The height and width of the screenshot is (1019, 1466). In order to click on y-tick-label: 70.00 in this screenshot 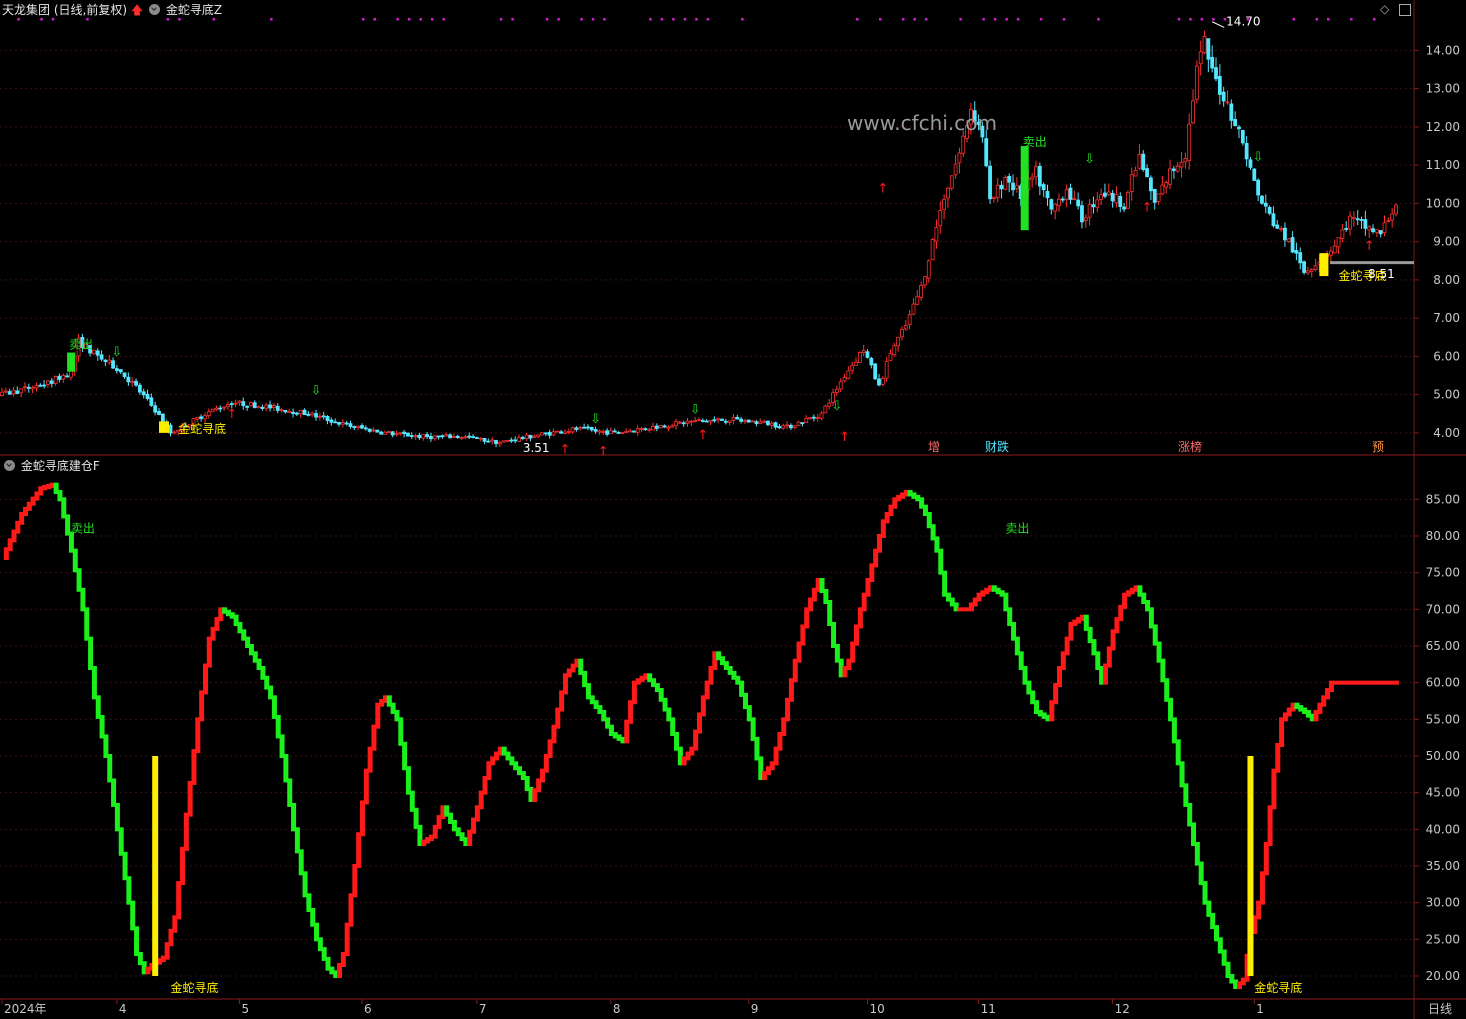, I will do `click(1443, 609)`.